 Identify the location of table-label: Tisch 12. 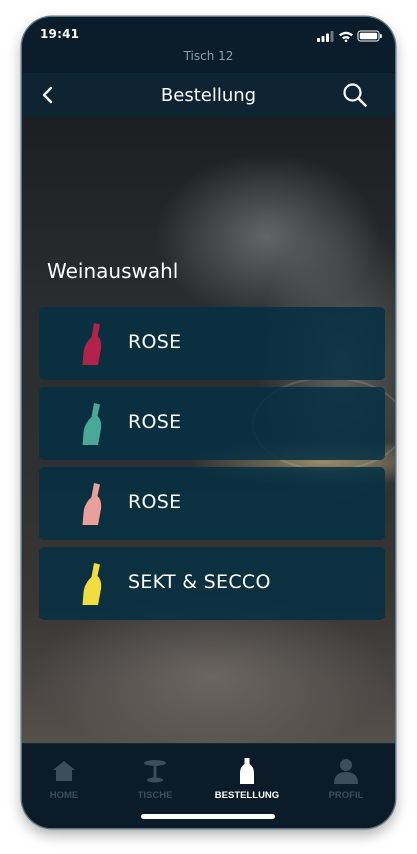
(208, 60).